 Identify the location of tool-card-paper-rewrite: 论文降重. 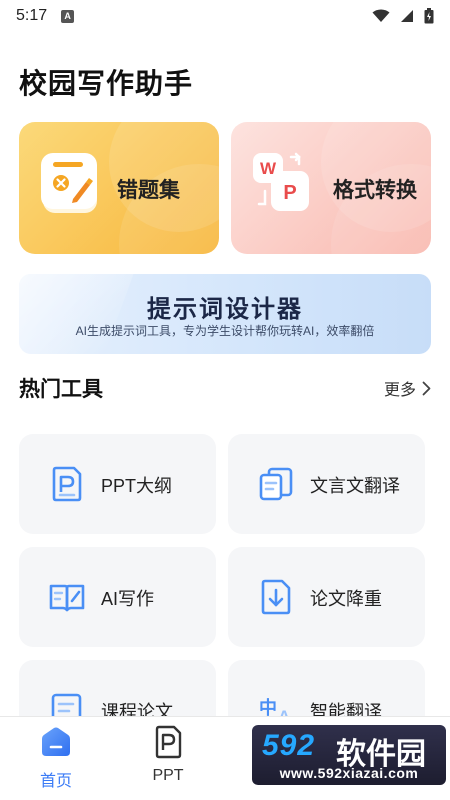
(326, 597).